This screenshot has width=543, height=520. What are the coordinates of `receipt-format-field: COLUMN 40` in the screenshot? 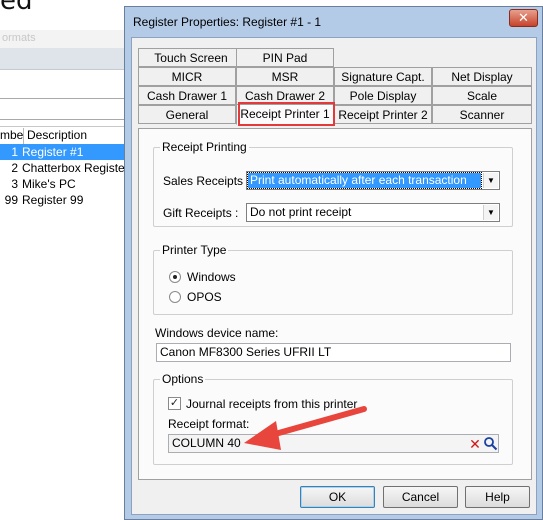 It's located at (333, 443).